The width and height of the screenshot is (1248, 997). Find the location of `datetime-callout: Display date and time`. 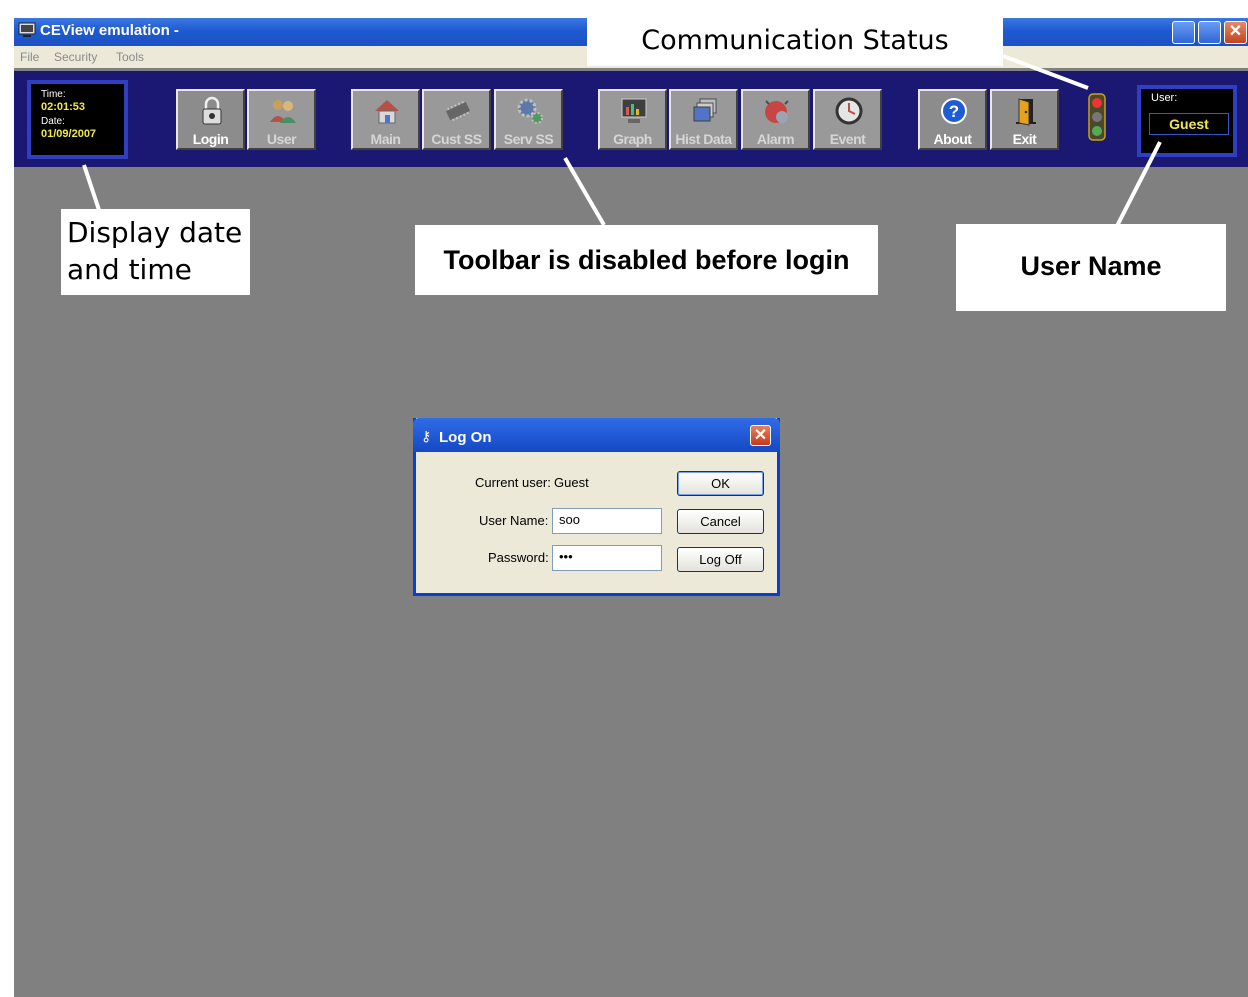

datetime-callout: Display date and time is located at coordinates (155, 252).